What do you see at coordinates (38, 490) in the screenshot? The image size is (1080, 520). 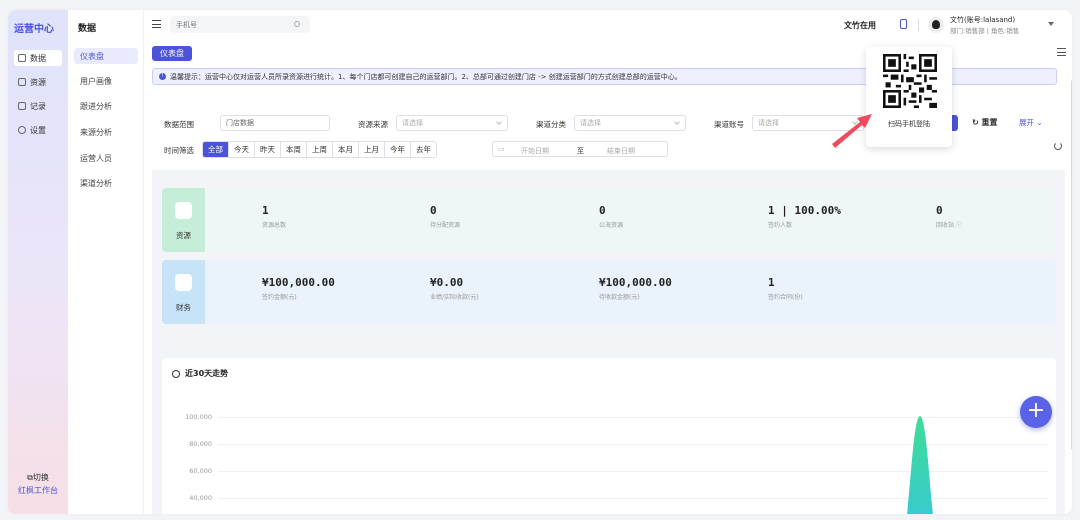 I see `workspace-link: 红枫工作台` at bounding box center [38, 490].